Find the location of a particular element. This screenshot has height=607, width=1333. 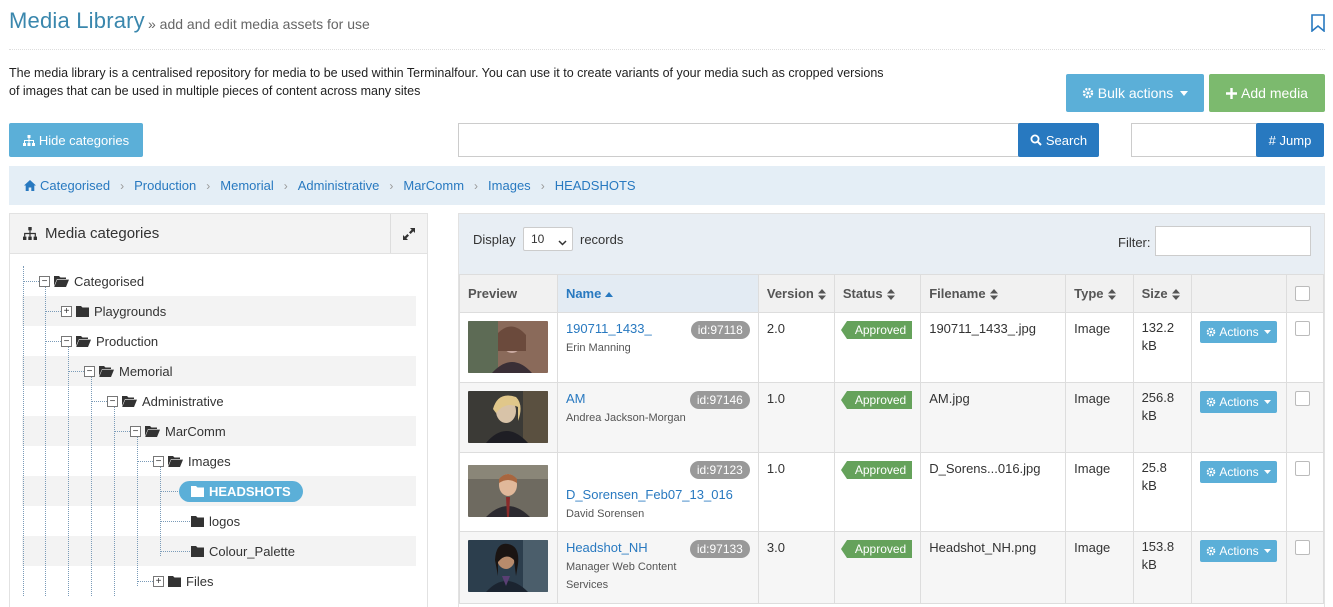

tree-node-files: + Files is located at coordinates (183, 581).